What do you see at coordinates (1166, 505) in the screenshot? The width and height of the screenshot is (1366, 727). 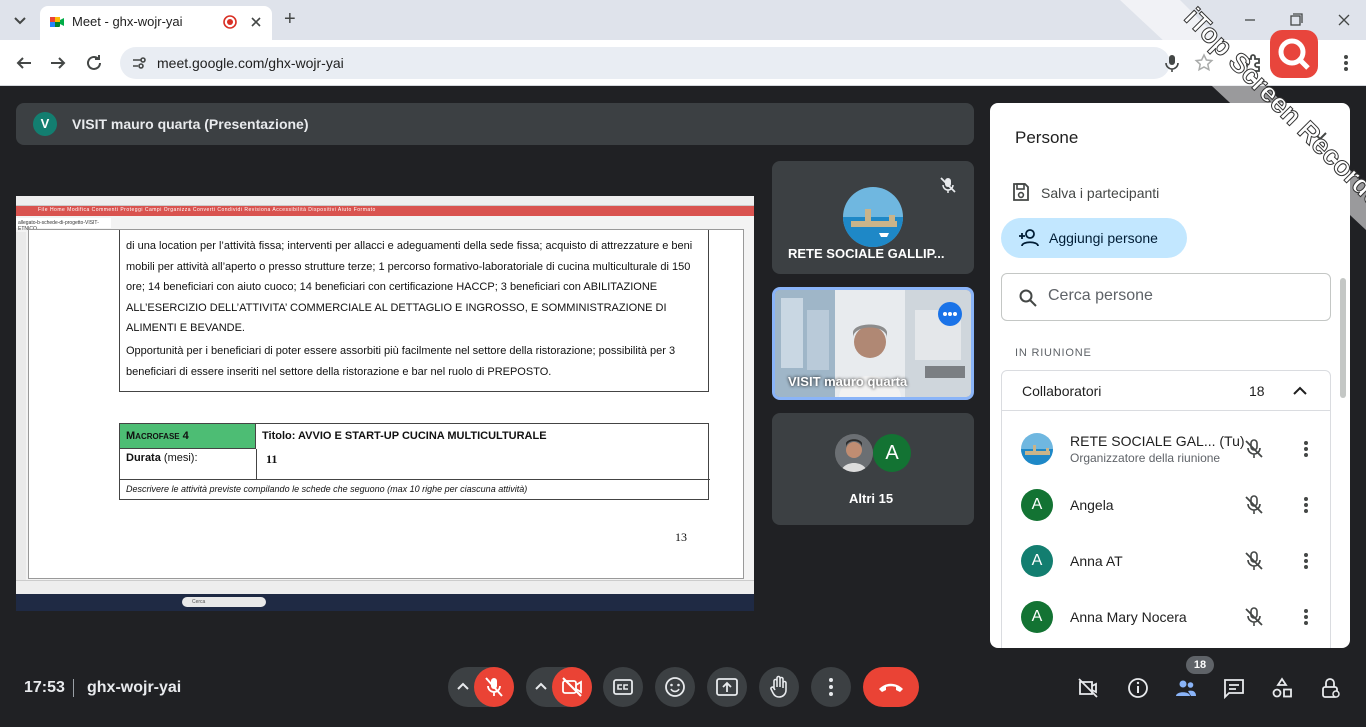 I see `participant-row: A Angela` at bounding box center [1166, 505].